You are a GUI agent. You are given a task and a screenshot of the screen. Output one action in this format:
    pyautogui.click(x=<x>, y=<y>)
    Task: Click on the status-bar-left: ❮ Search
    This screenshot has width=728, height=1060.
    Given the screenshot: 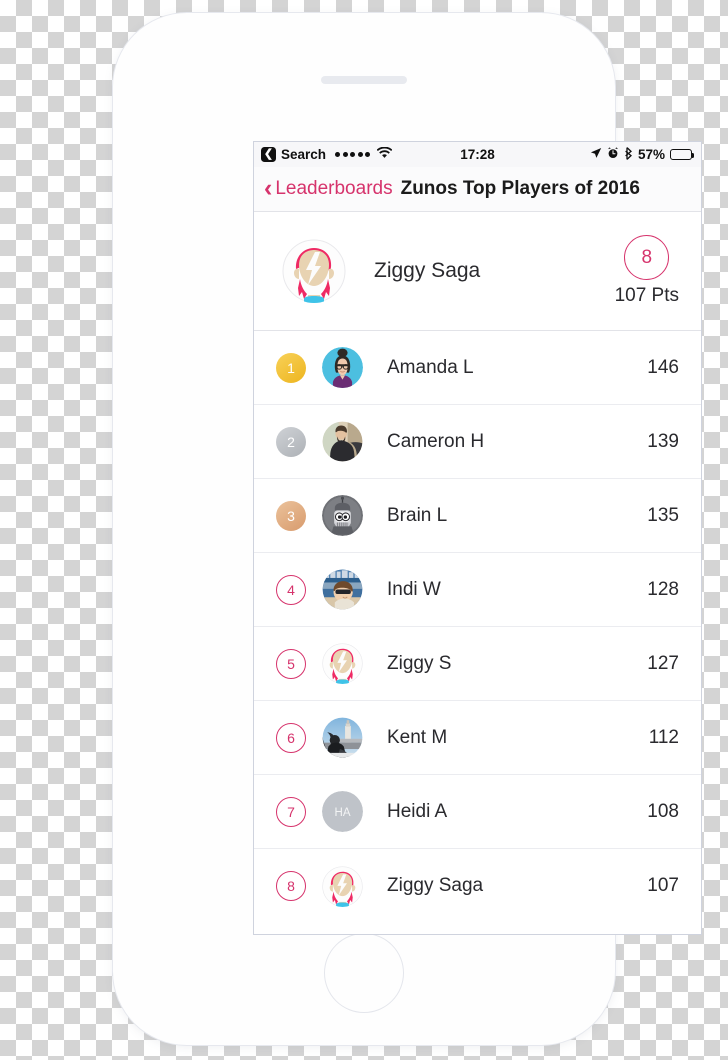 What is the action you would take?
    pyautogui.click(x=327, y=154)
    